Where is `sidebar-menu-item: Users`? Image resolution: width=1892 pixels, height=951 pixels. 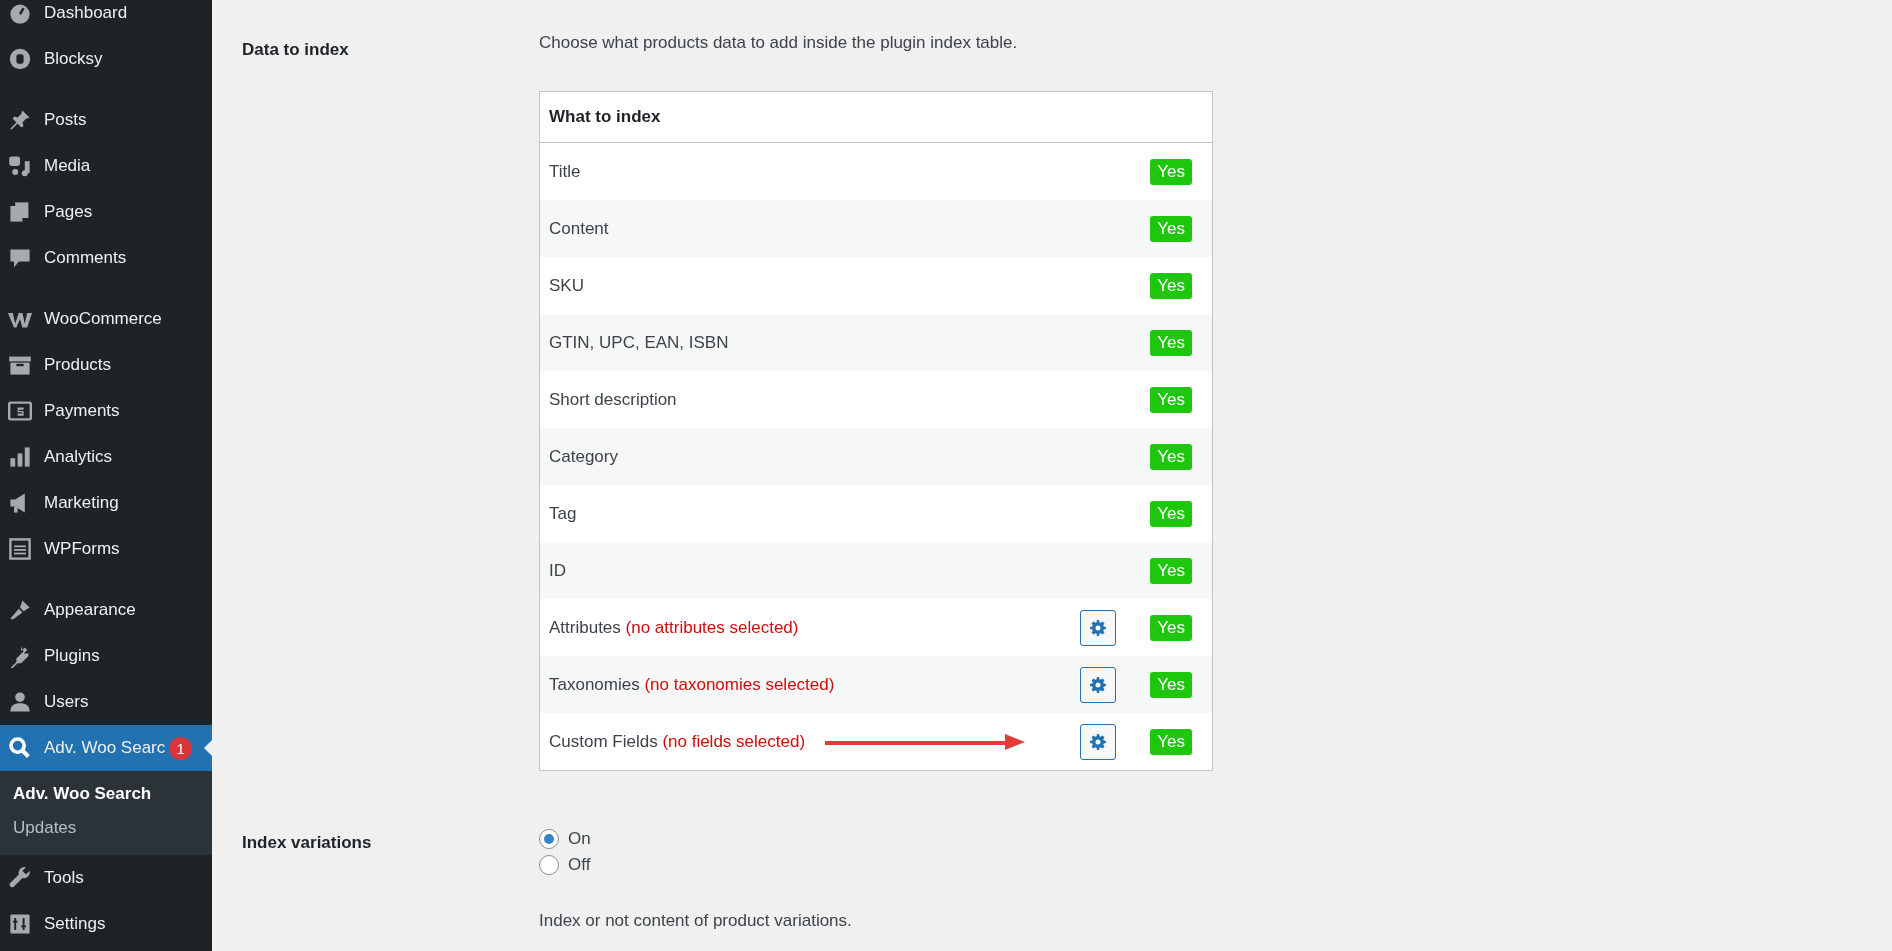 sidebar-menu-item: Users is located at coordinates (106, 702).